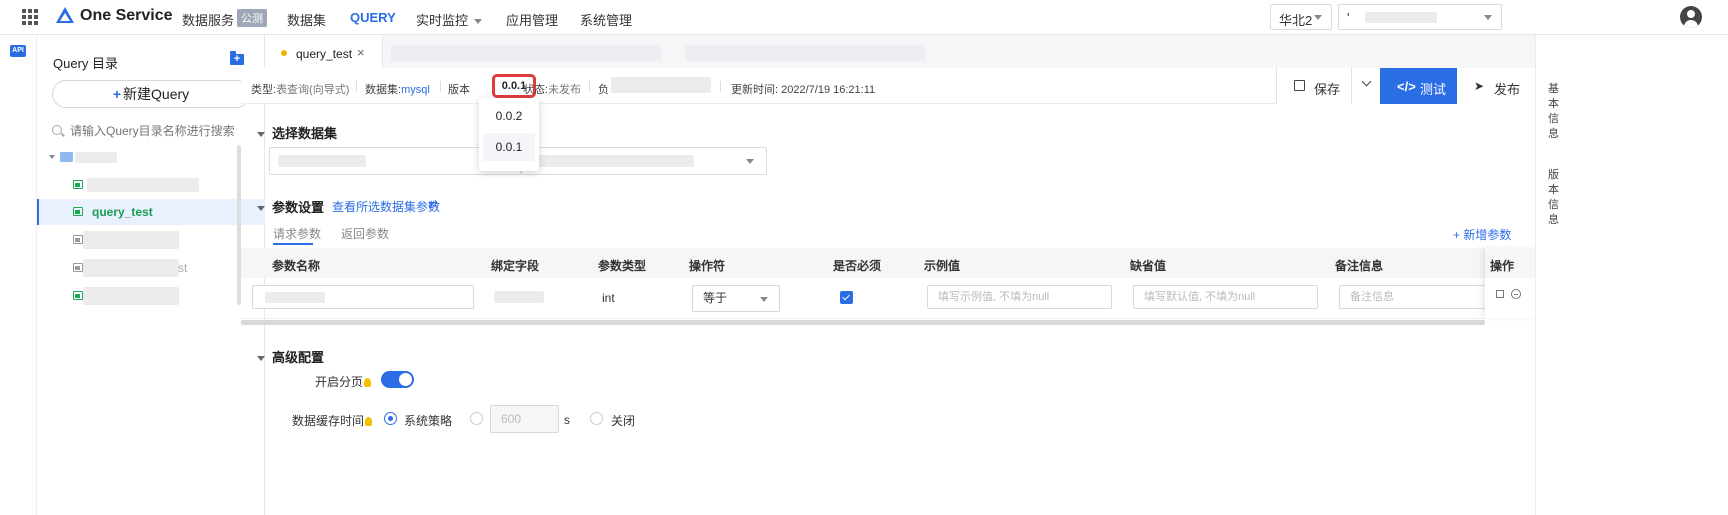 The width and height of the screenshot is (1728, 515). What do you see at coordinates (1301, 17) in the screenshot?
I see `region-select: 华北2` at bounding box center [1301, 17].